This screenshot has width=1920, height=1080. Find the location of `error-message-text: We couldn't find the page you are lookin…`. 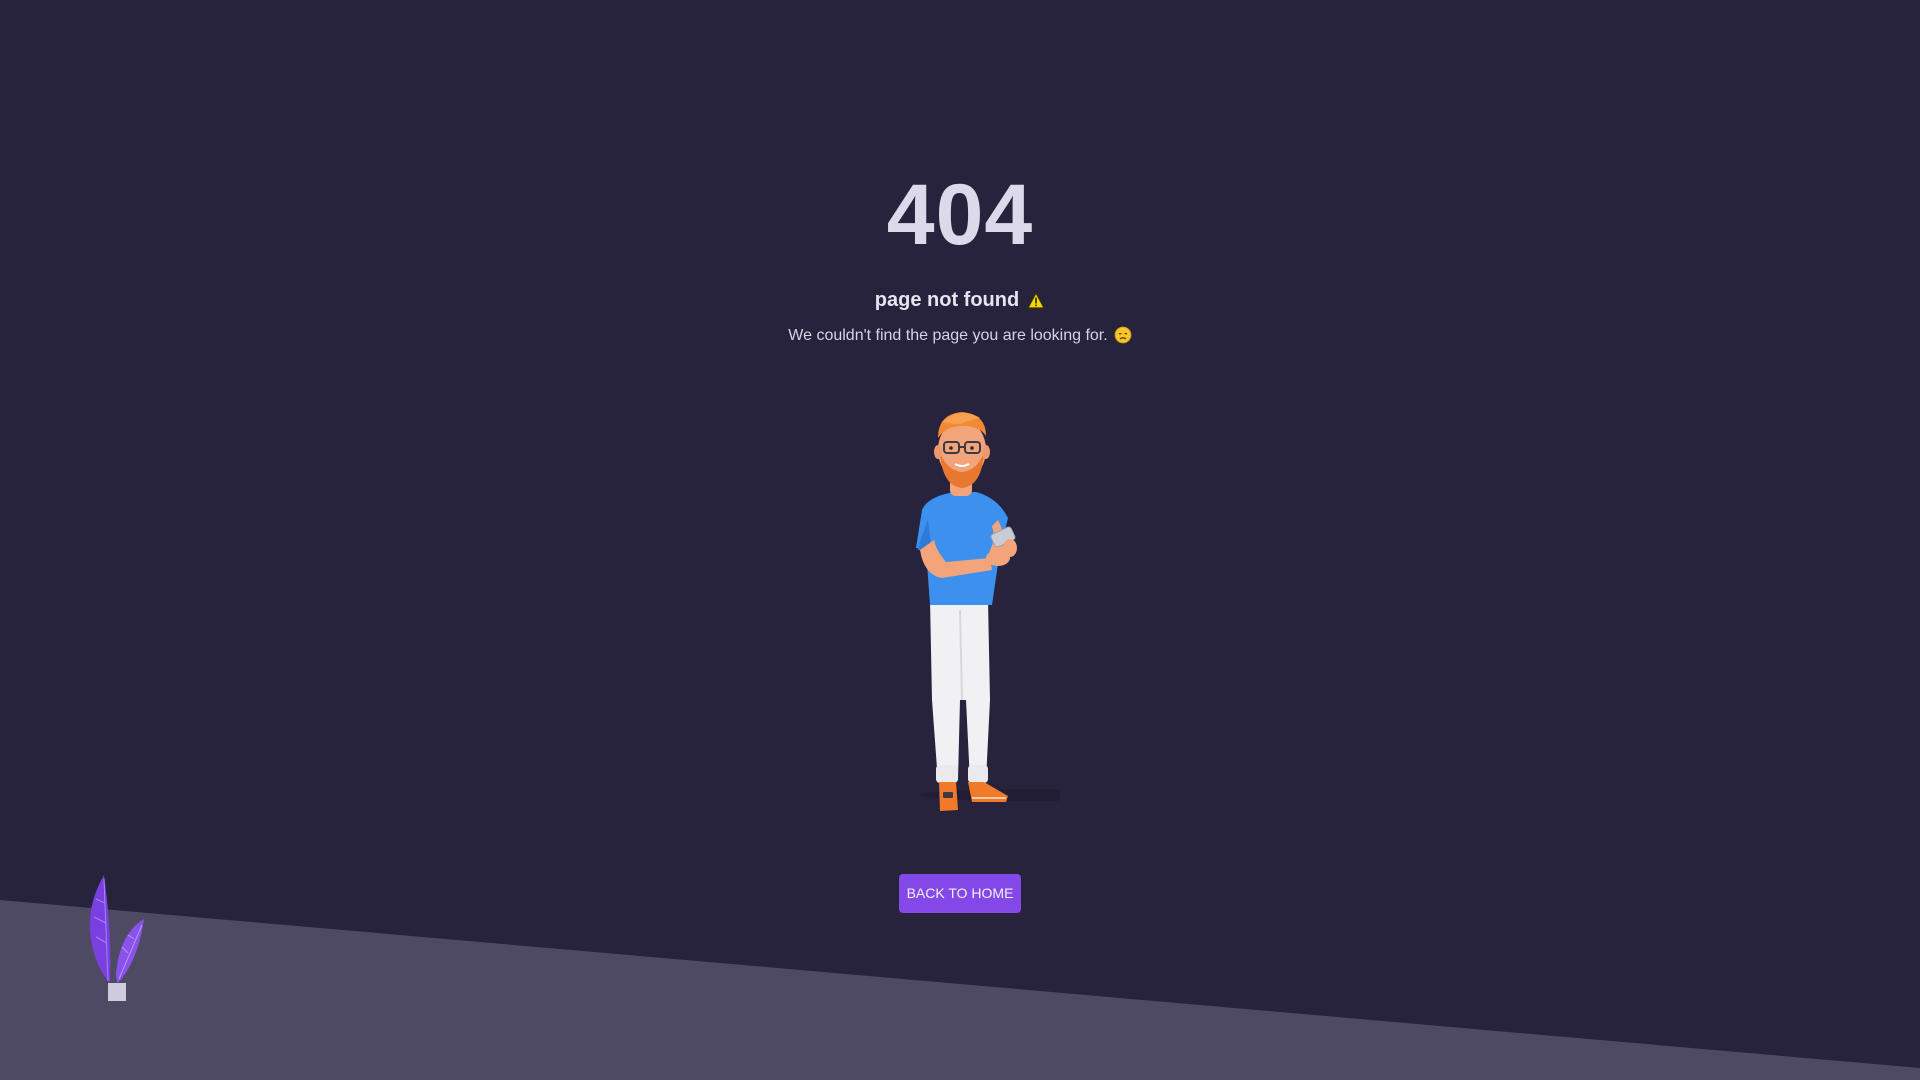

error-message-text: We couldn't find the page you are lookin… is located at coordinates (948, 335).